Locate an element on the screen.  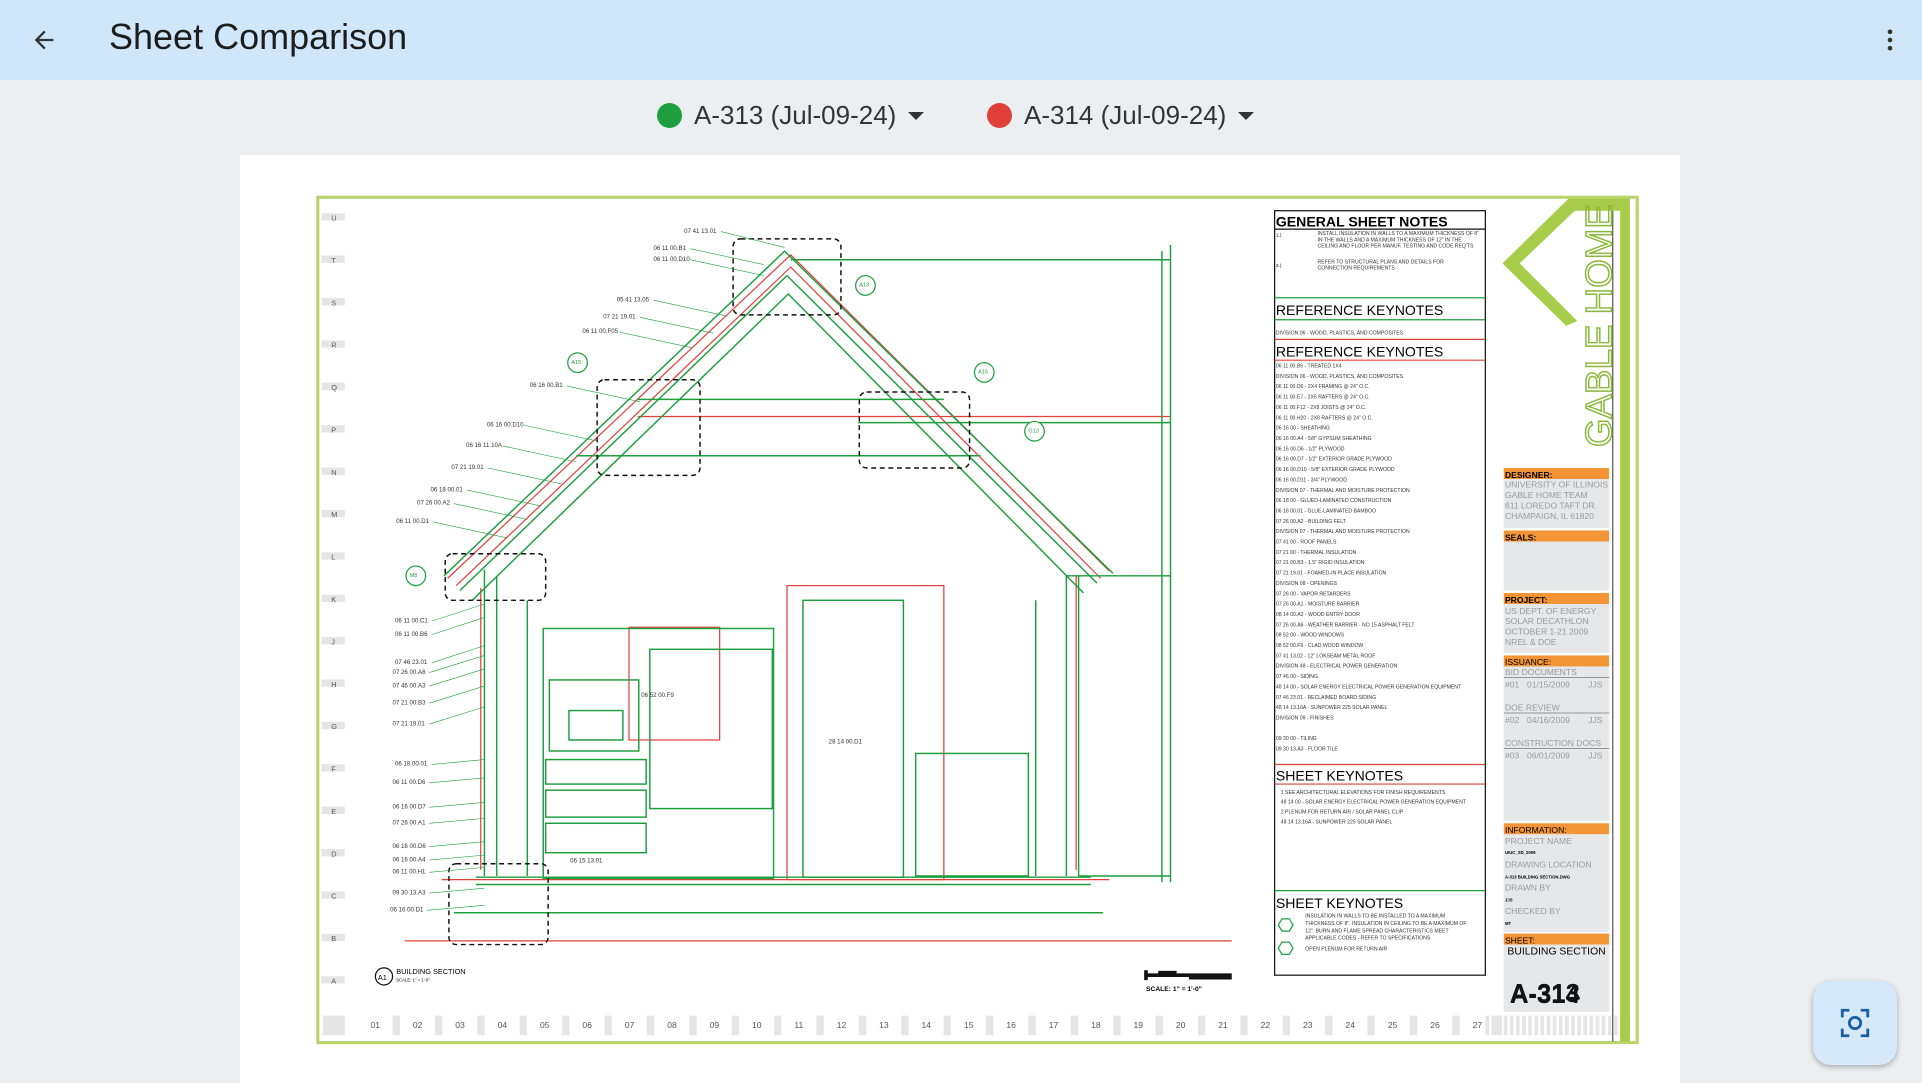
reference-keynote-line: 09 30 13.A3 - FLOOR TILE is located at coordinates (1307, 750).